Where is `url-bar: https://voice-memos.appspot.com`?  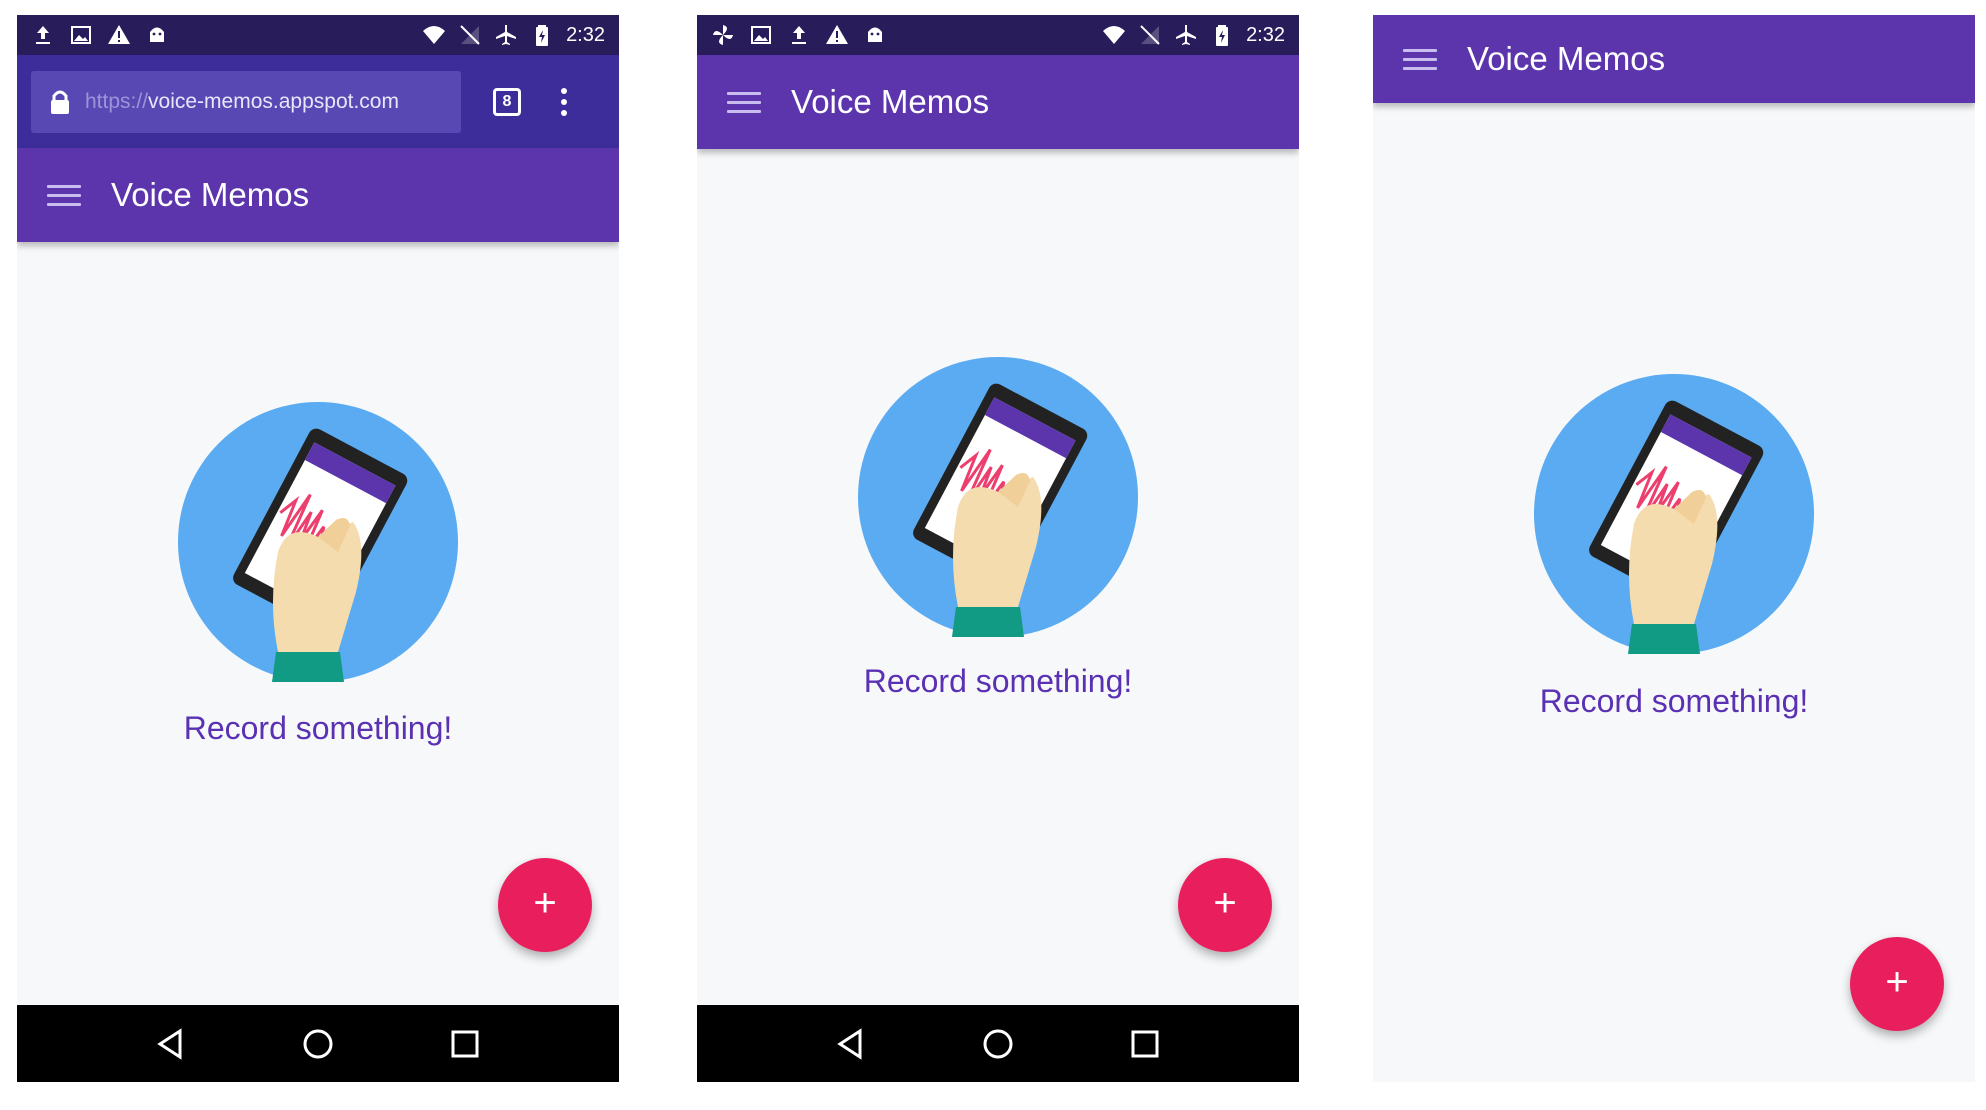
url-bar: https://voice-memos.appspot.com is located at coordinates (246, 101).